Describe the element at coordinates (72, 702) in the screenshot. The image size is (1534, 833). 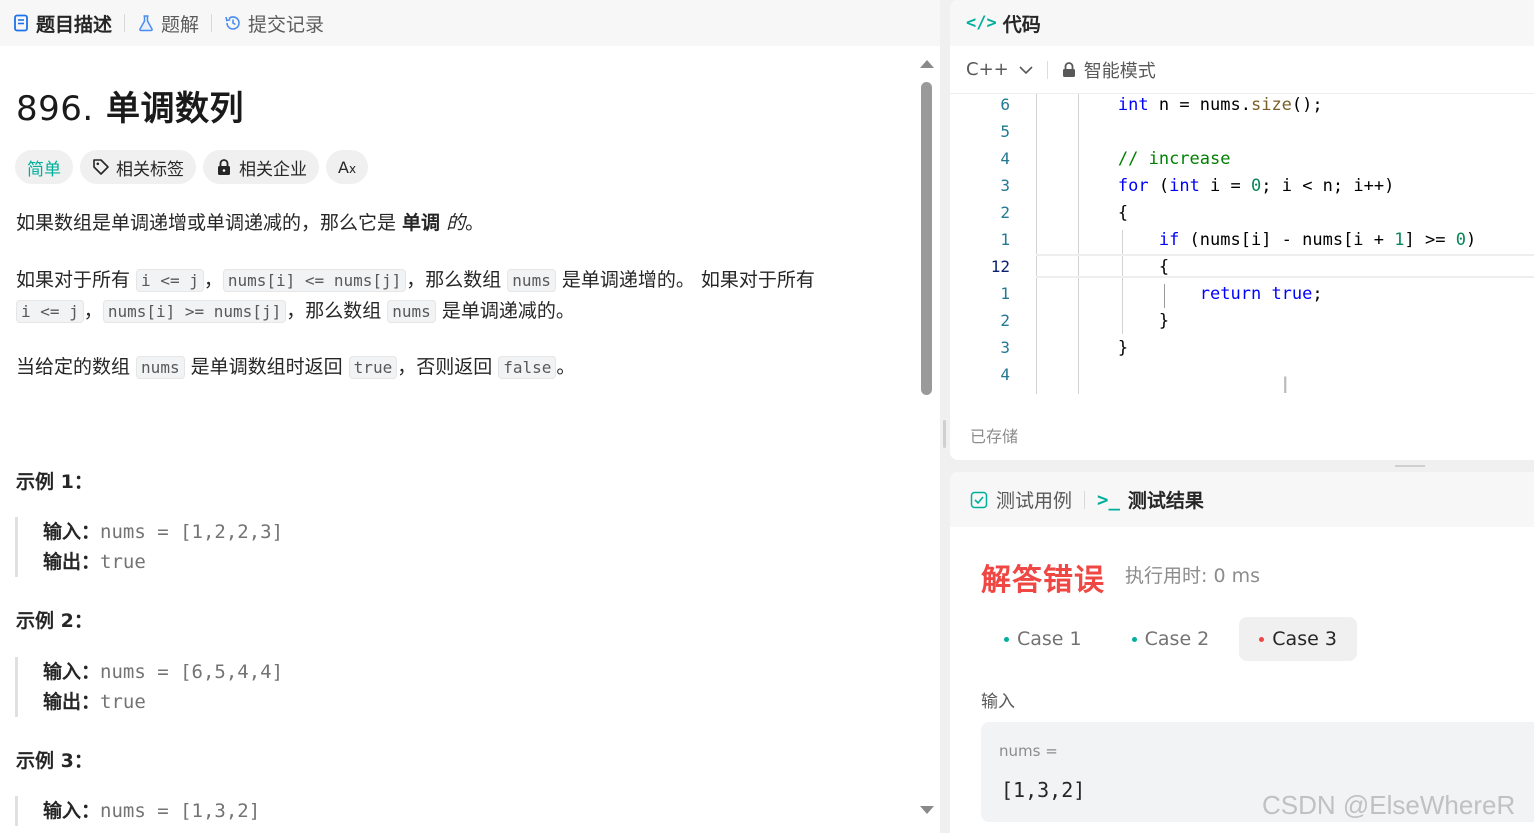
I see `output-label: 输出：` at that location.